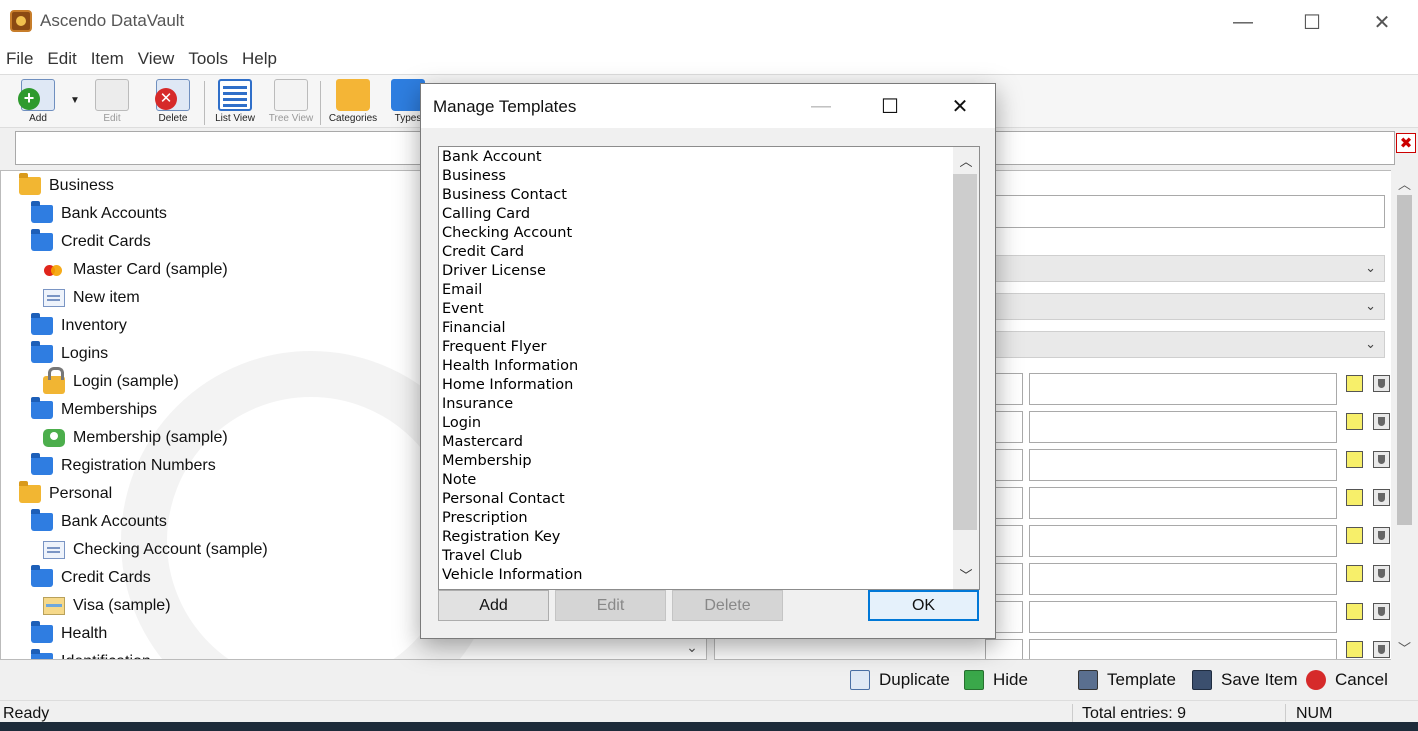 This screenshot has height=731, width=1418. Describe the element at coordinates (1404, 184) in the screenshot. I see `scroll-up-icon: ︿` at that location.